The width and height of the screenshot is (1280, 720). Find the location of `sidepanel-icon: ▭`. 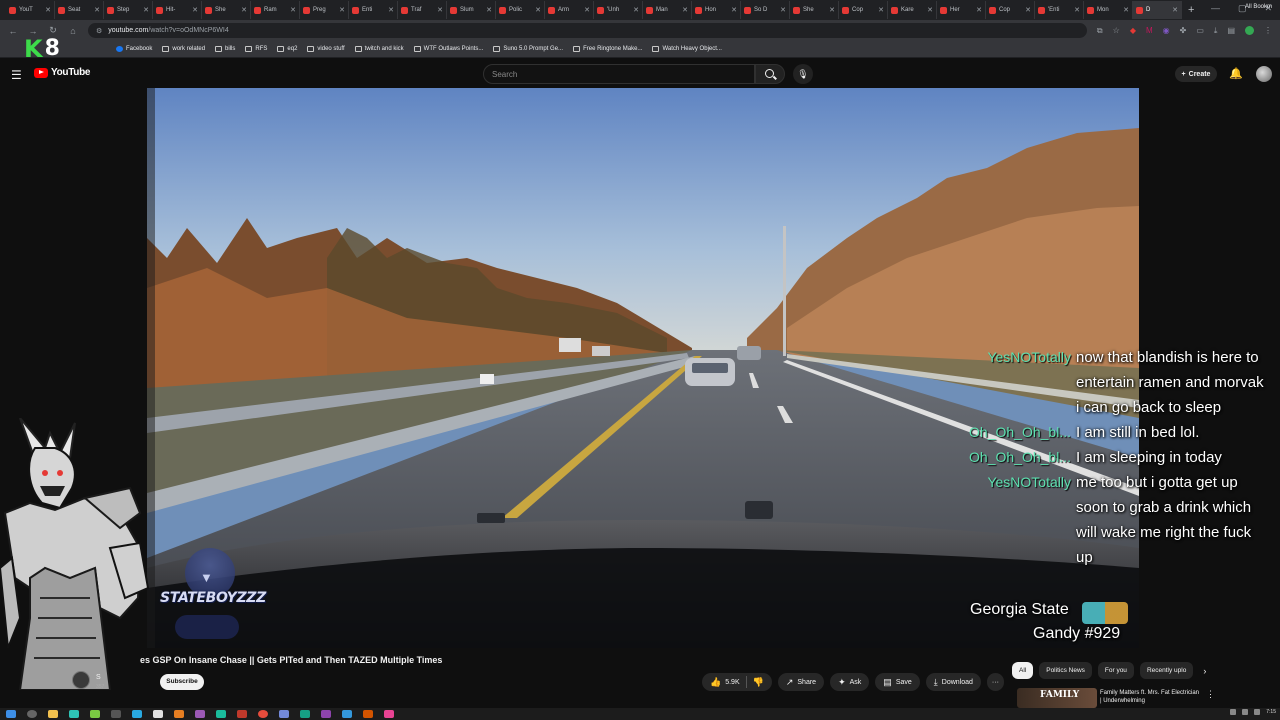

sidepanel-icon: ▭ is located at coordinates (1200, 30).